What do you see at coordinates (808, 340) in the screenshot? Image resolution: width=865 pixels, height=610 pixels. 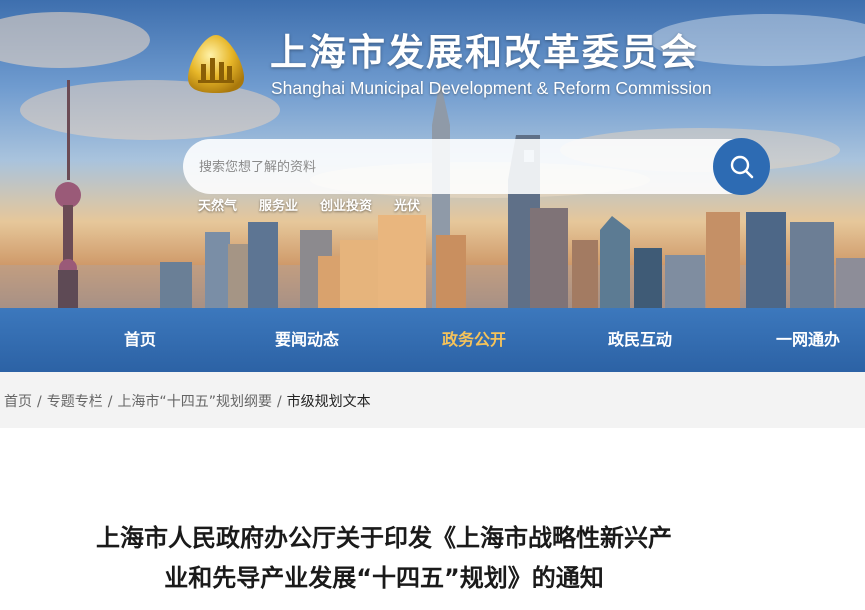 I see `nav-item-online-services: 一网通办` at bounding box center [808, 340].